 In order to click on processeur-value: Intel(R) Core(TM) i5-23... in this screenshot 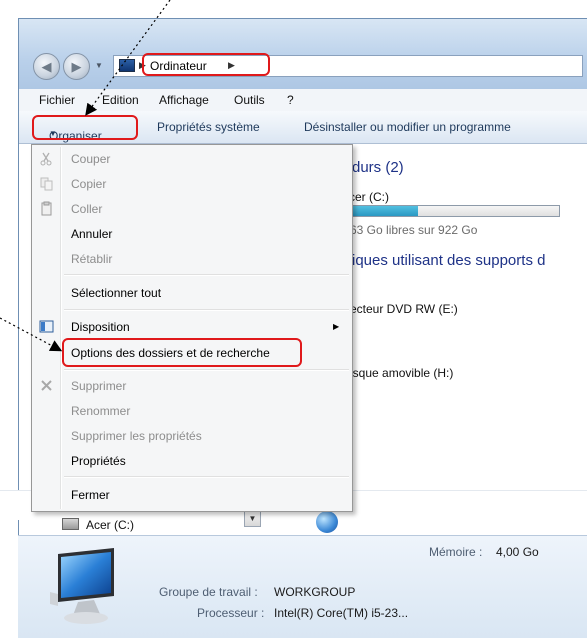, I will do `click(341, 613)`.